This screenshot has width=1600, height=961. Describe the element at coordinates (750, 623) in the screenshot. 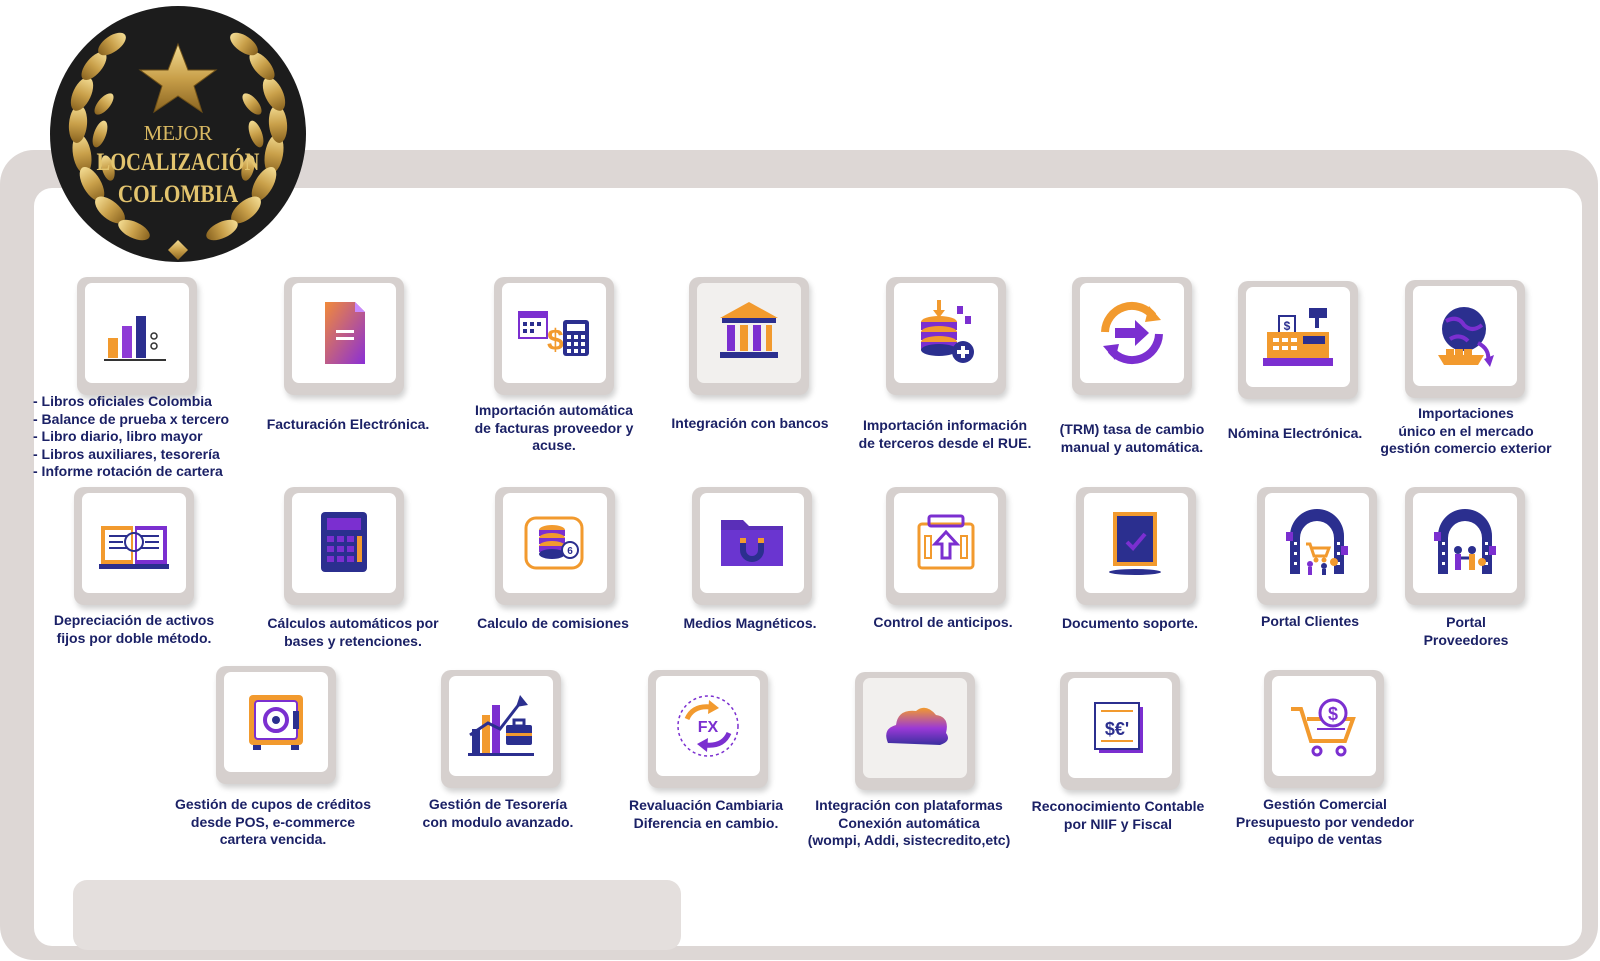

I see `feature-label-medios: Medios Magnéticos.` at that location.